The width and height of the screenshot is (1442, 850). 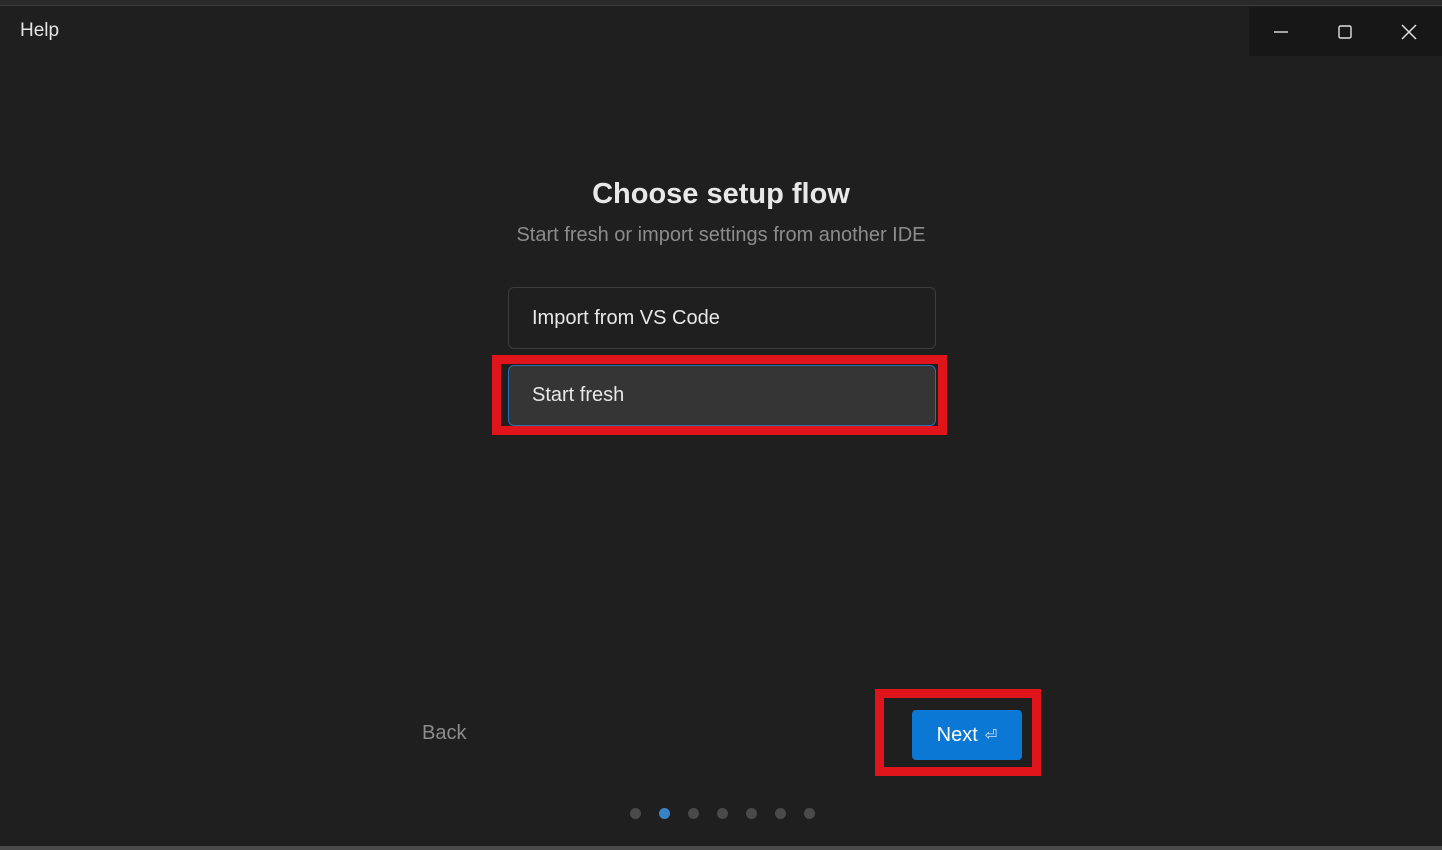 What do you see at coordinates (991, 735) in the screenshot?
I see `enter-icon: ⏎` at bounding box center [991, 735].